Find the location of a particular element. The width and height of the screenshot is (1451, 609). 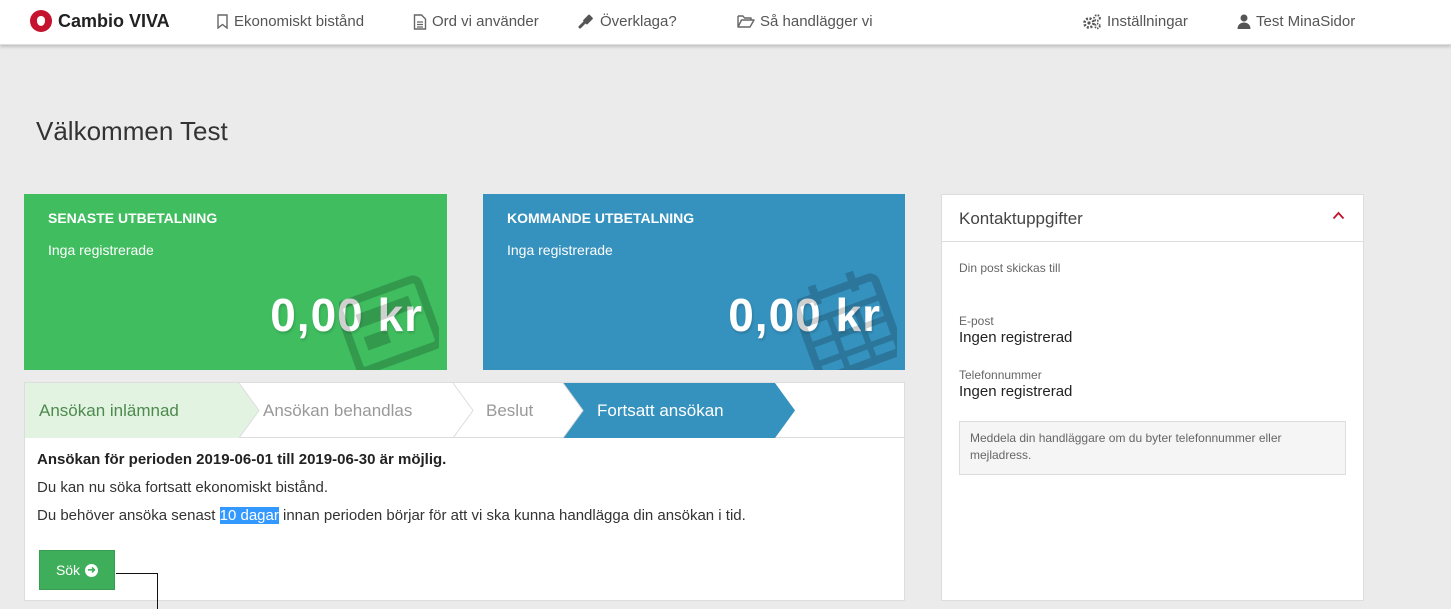

chevron-up-icon is located at coordinates (1338, 215).